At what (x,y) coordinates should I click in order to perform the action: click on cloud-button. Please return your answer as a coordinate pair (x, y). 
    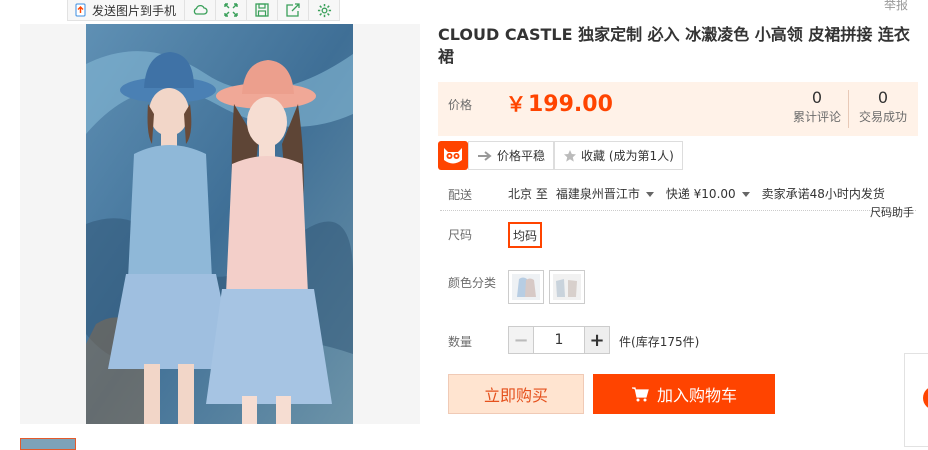
    Looking at the image, I should click on (201, 10).